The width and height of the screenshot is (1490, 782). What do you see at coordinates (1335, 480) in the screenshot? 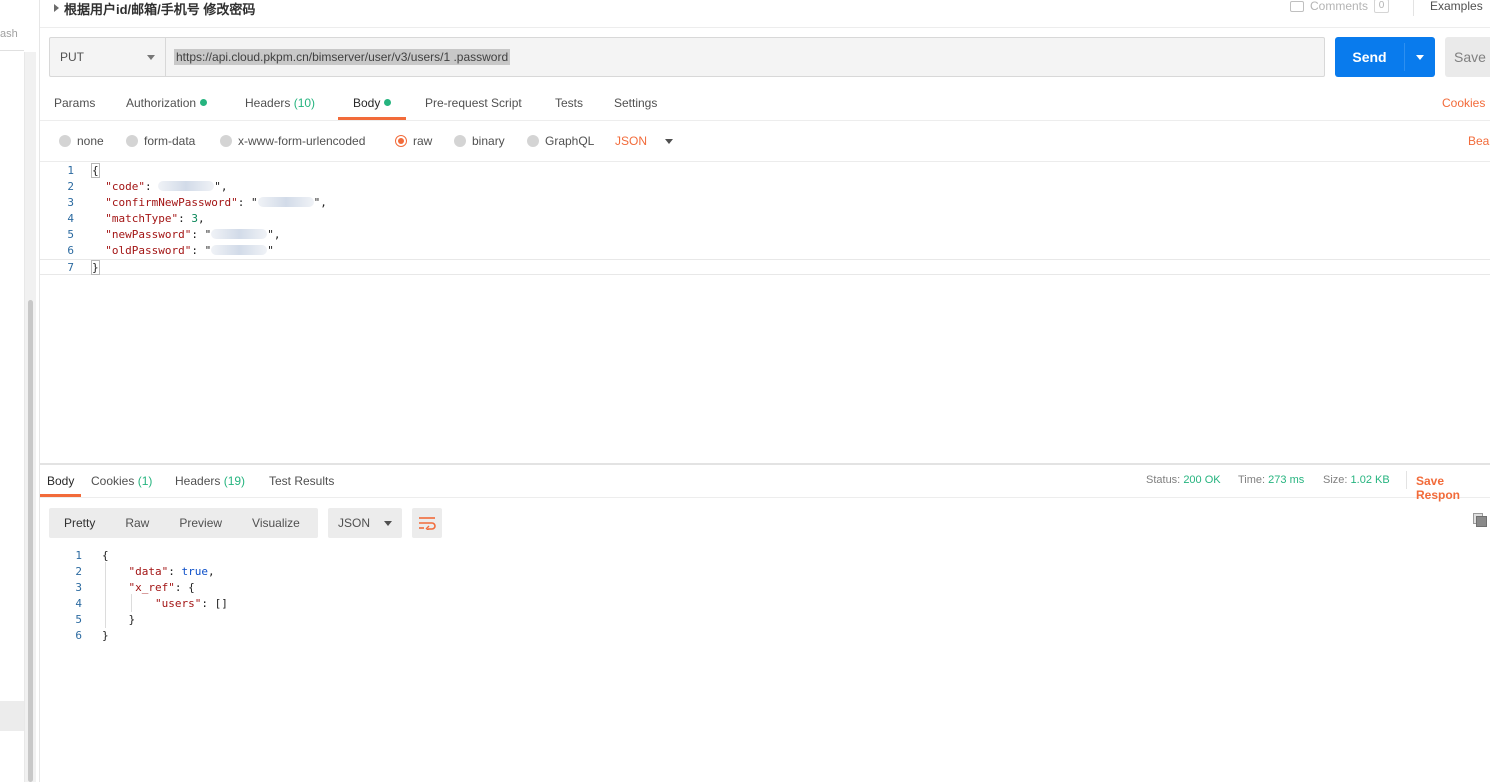
I see `size-label: Size:` at bounding box center [1335, 480].